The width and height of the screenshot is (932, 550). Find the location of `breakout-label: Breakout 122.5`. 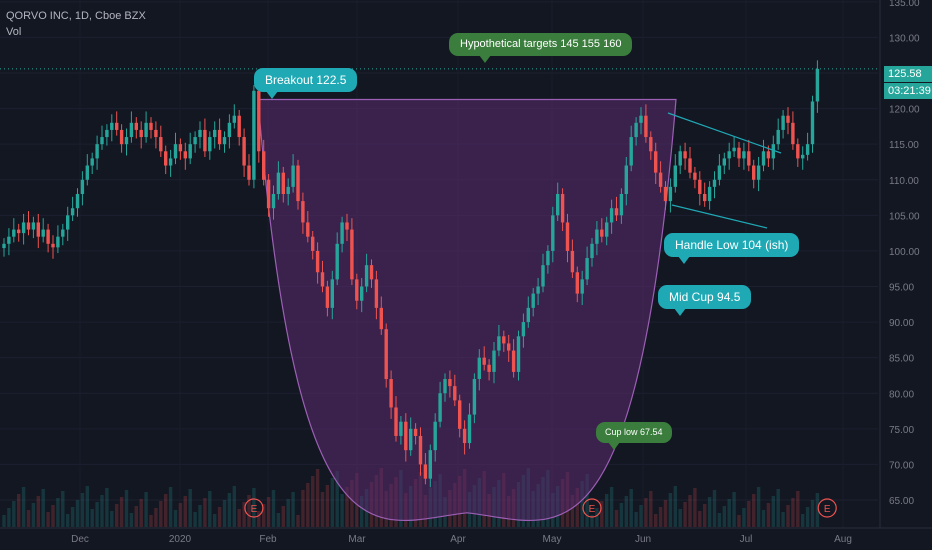

breakout-label: Breakout 122.5 is located at coordinates (306, 80).